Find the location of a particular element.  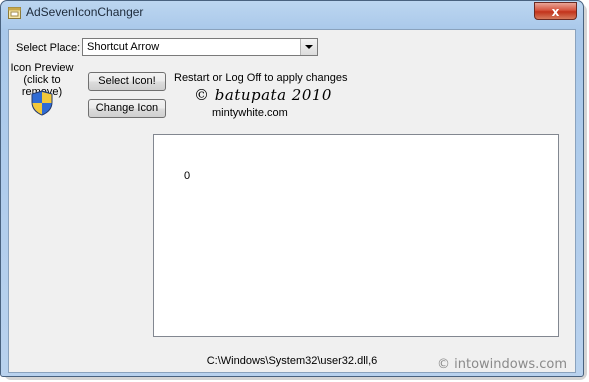

website-text: mintywhite.com is located at coordinates (250, 113).